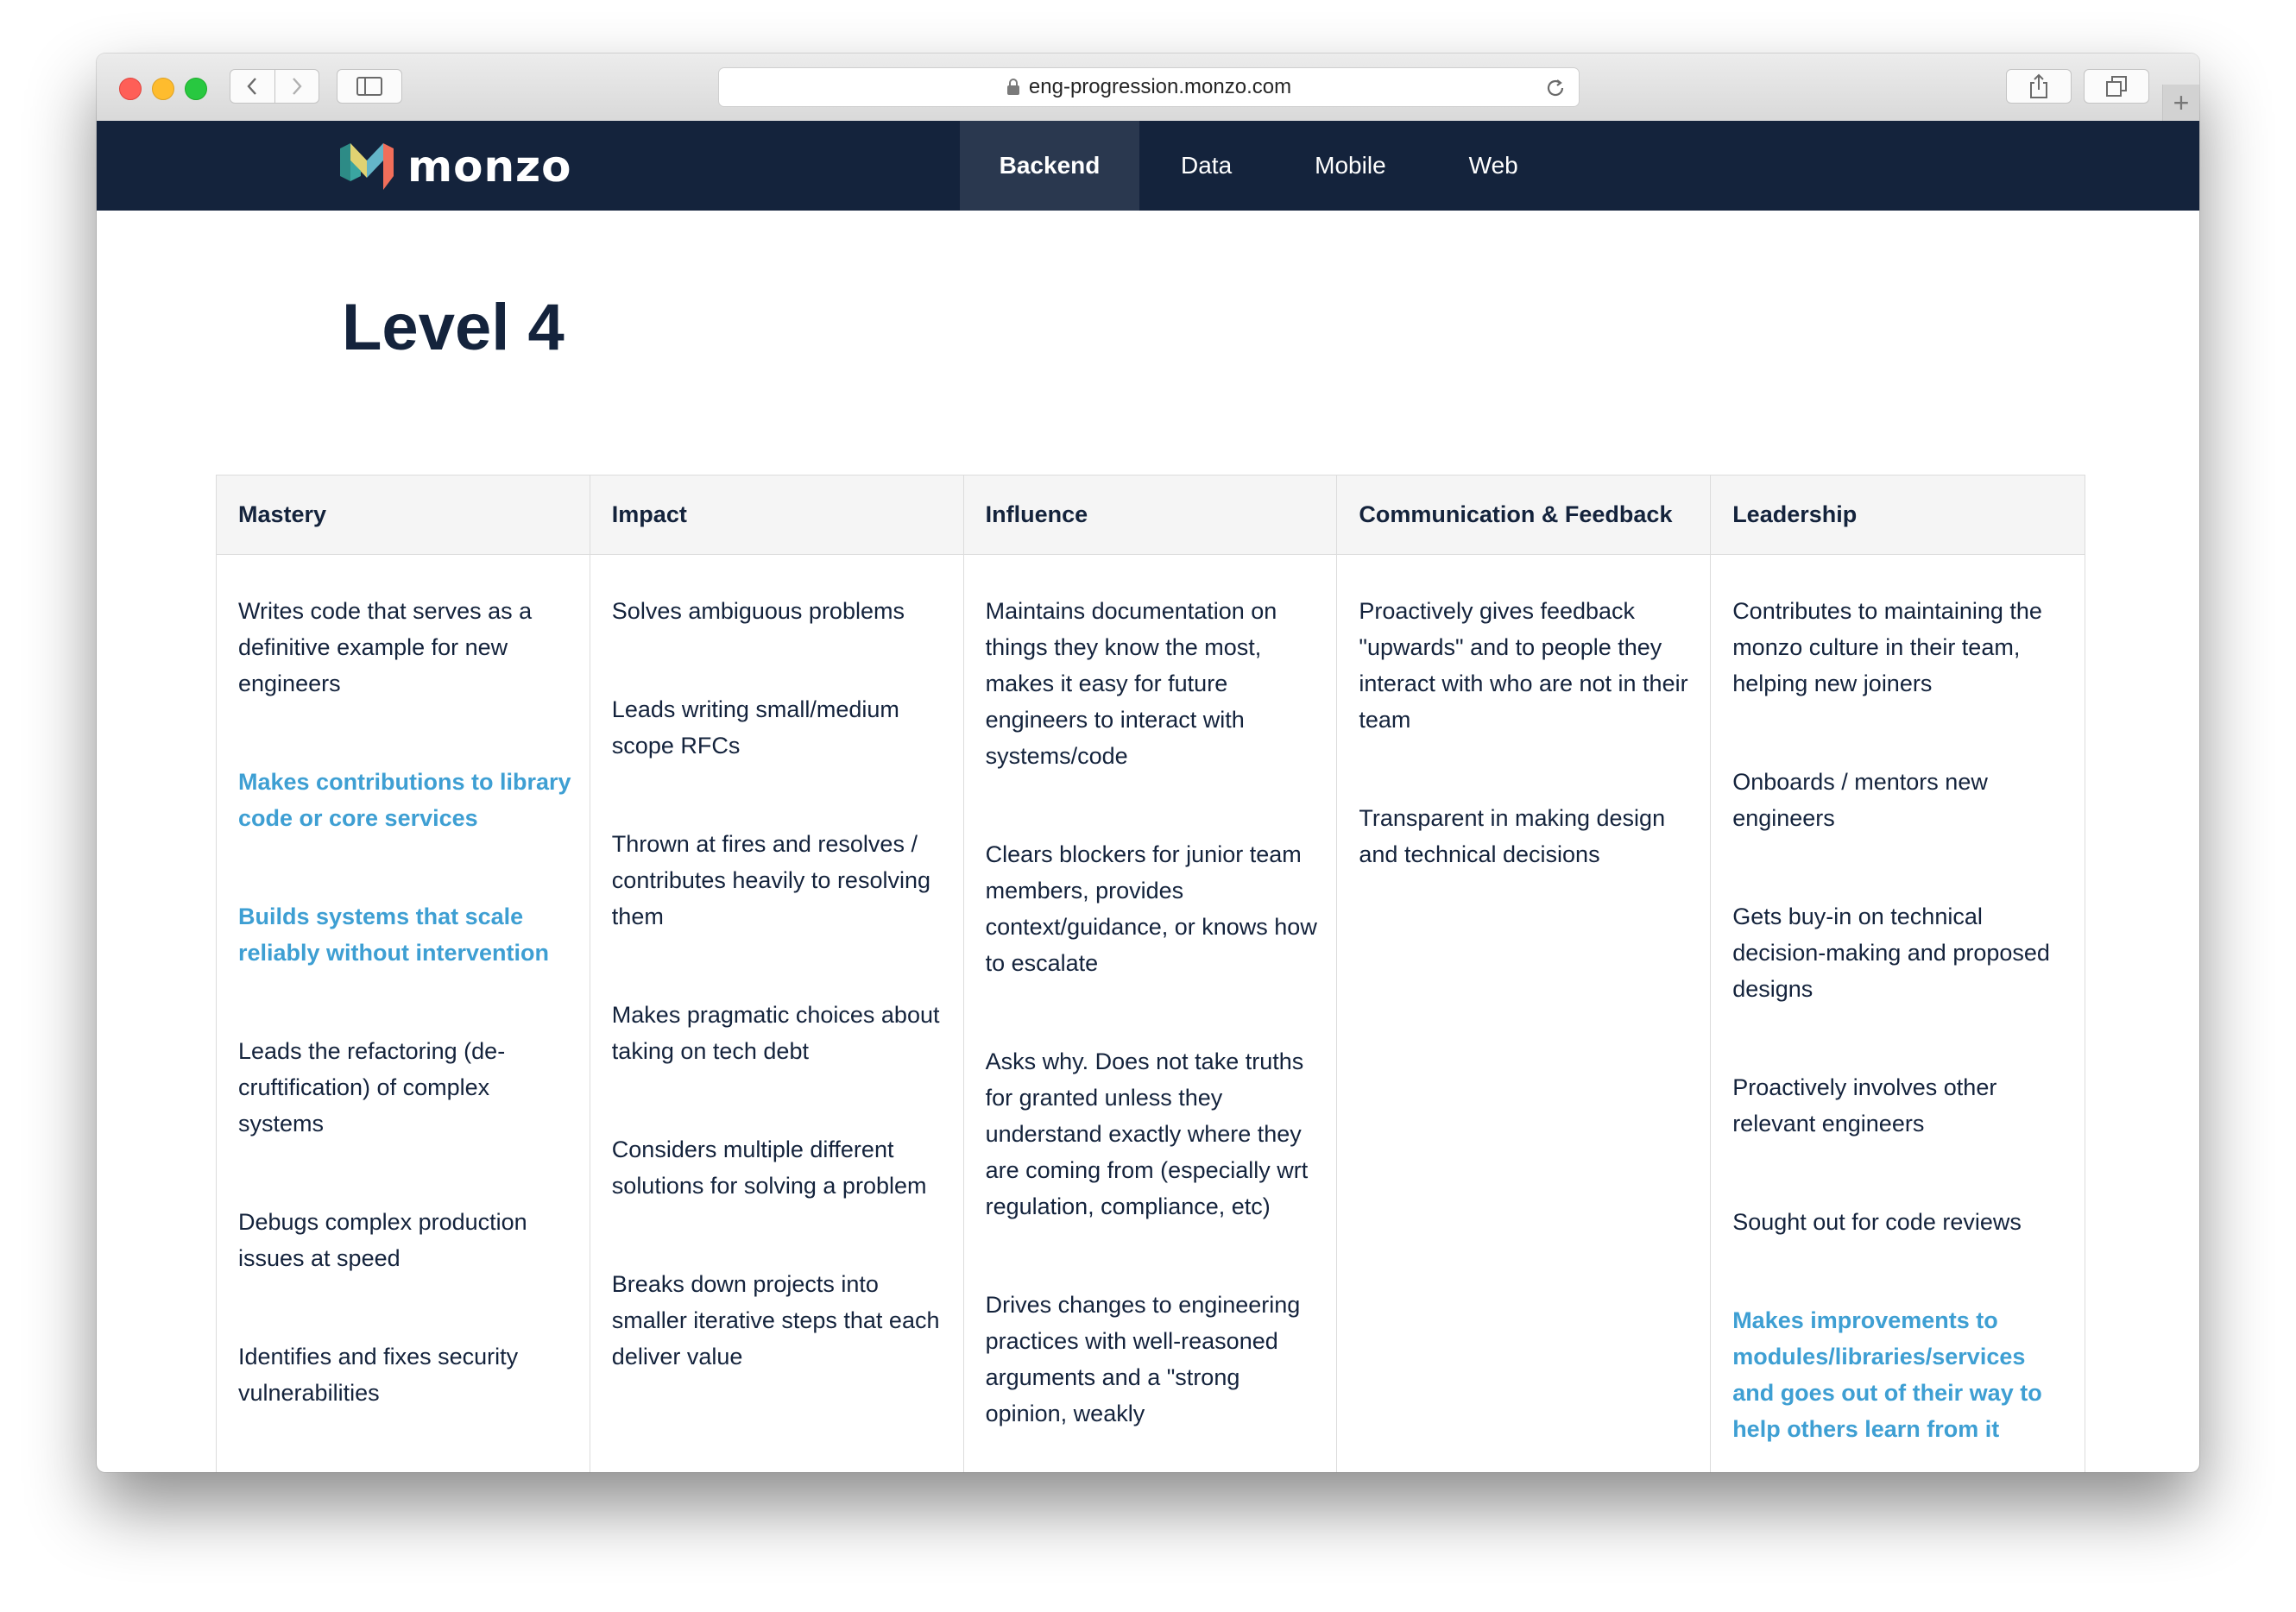 This screenshot has height=1612, width=2296. What do you see at coordinates (163, 89) in the screenshot?
I see `minimize-window-button` at bounding box center [163, 89].